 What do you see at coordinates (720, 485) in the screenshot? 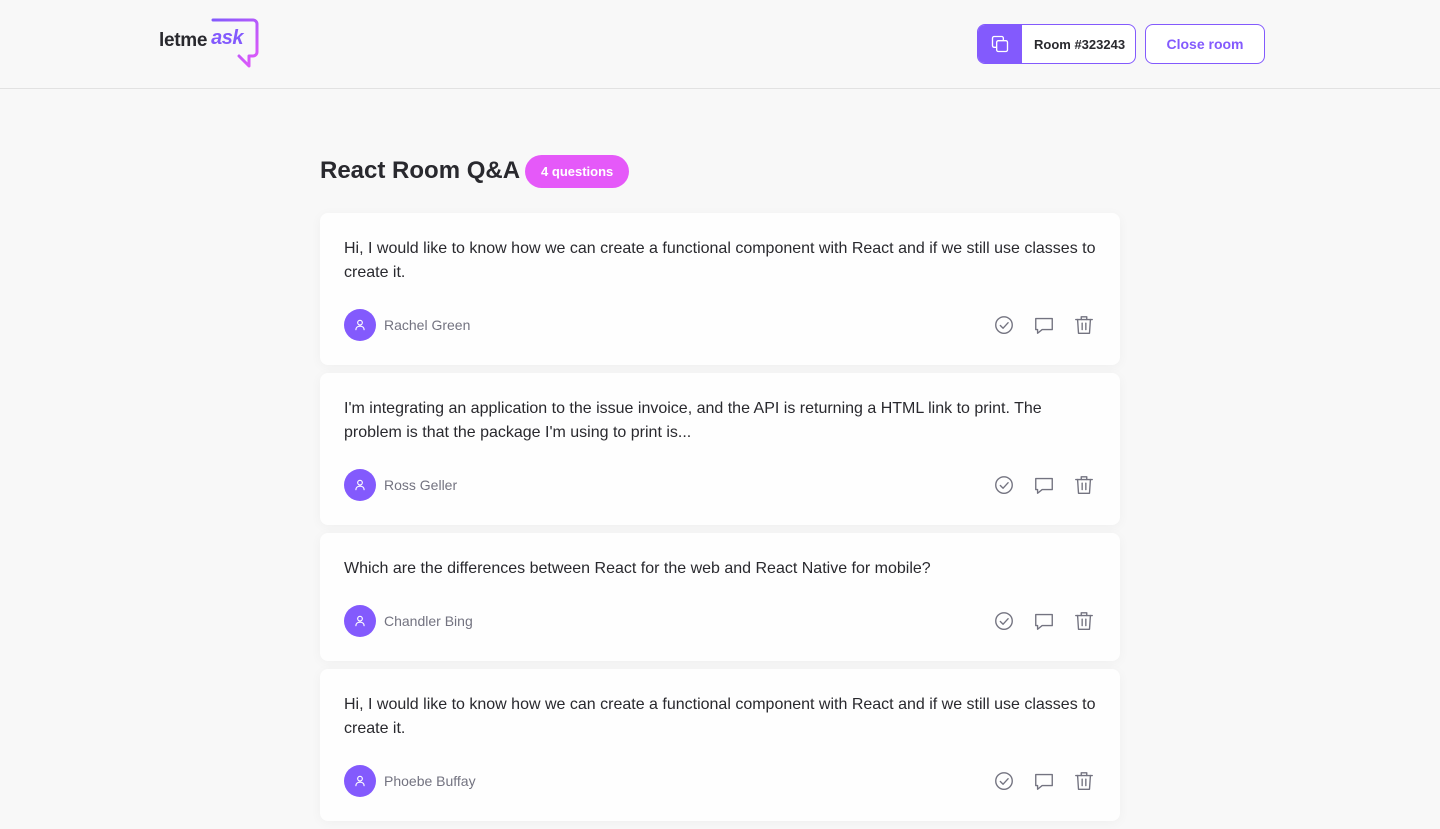
I see `question-footer: Ross Geller` at bounding box center [720, 485].